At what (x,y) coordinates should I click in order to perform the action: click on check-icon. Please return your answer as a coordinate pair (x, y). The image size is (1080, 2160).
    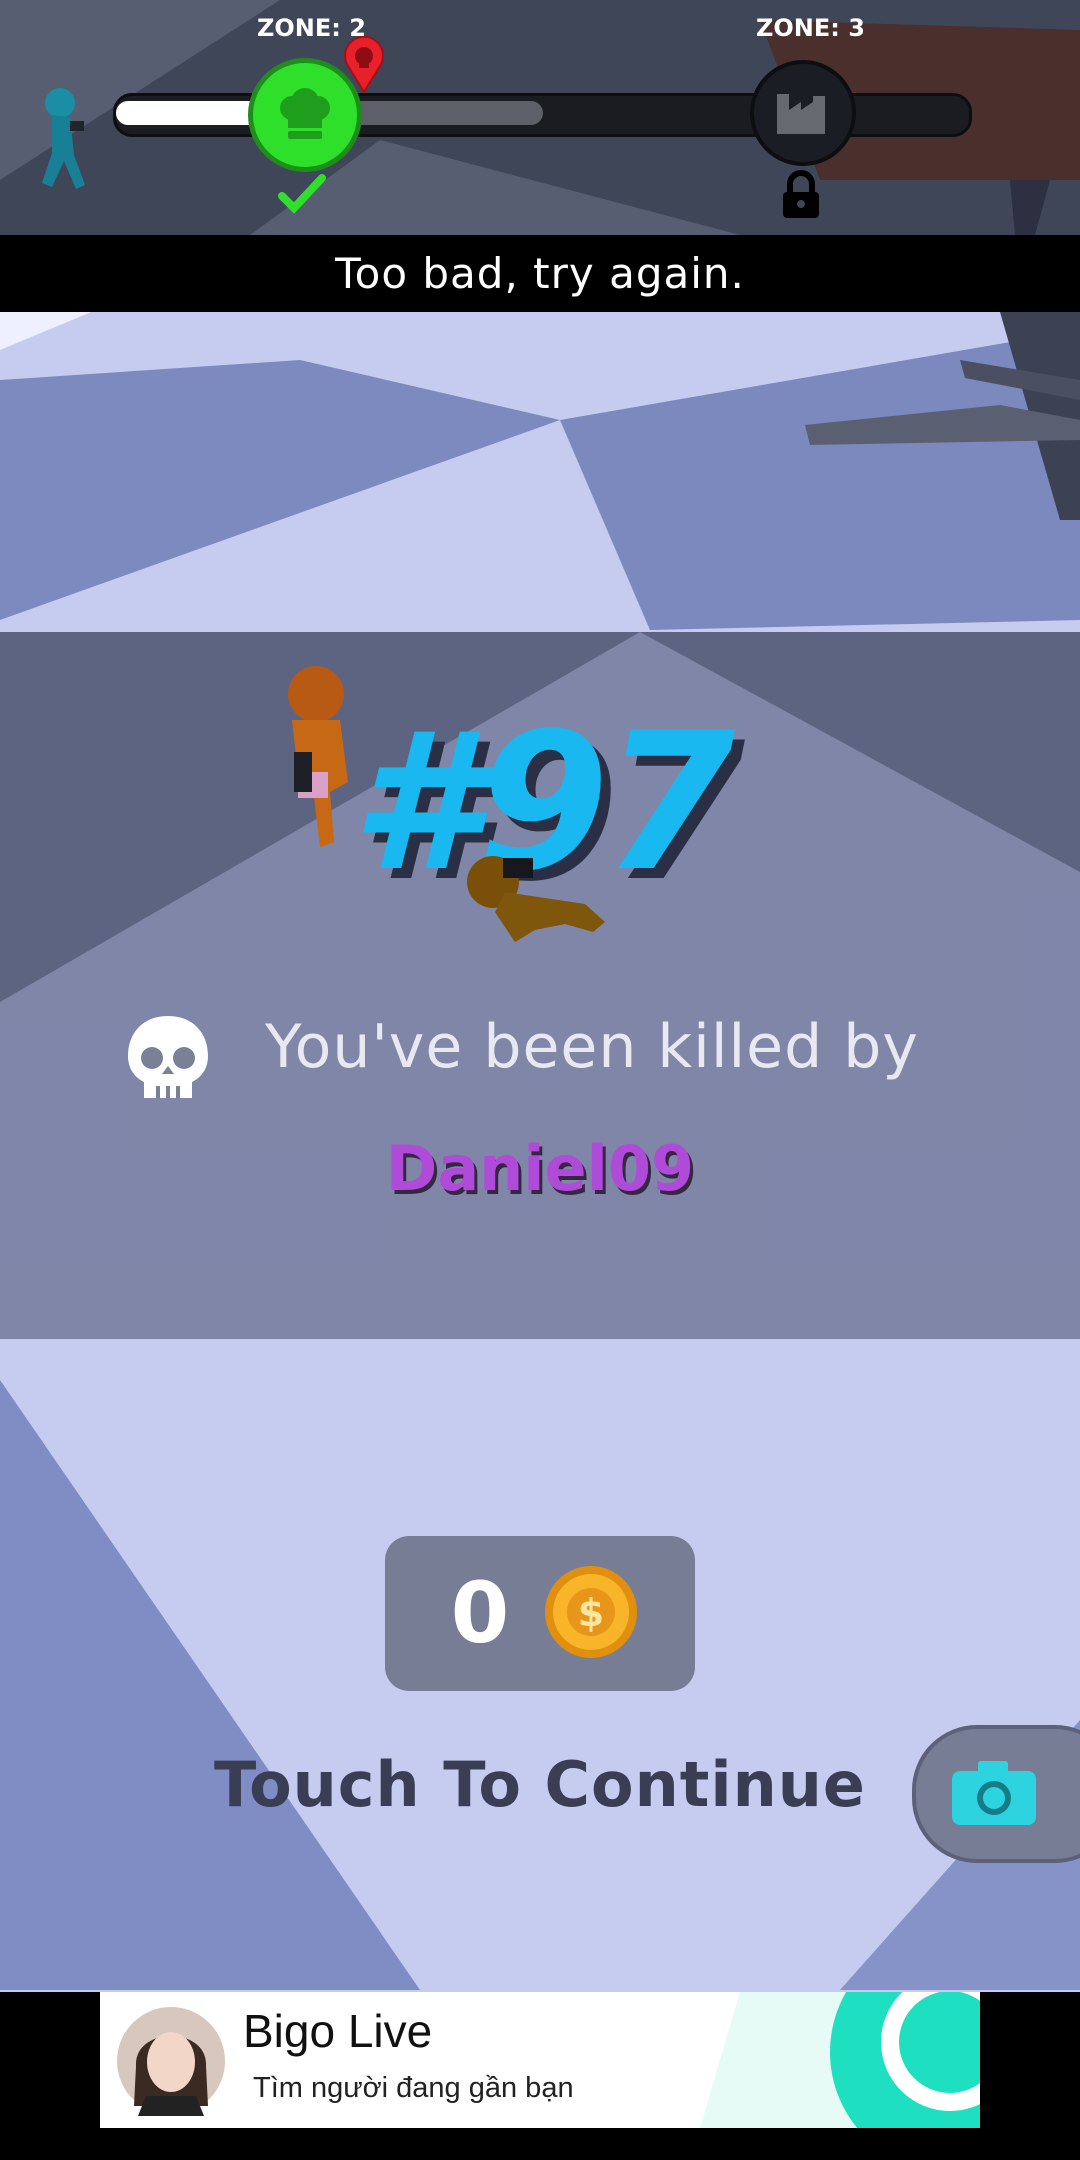
    Looking at the image, I should click on (302, 194).